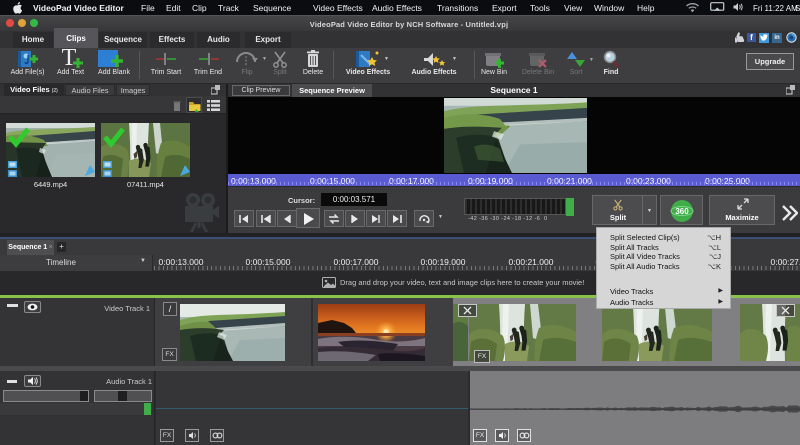  What do you see at coordinates (682, 211) in the screenshot?
I see `svg-text: 360` at bounding box center [682, 211].